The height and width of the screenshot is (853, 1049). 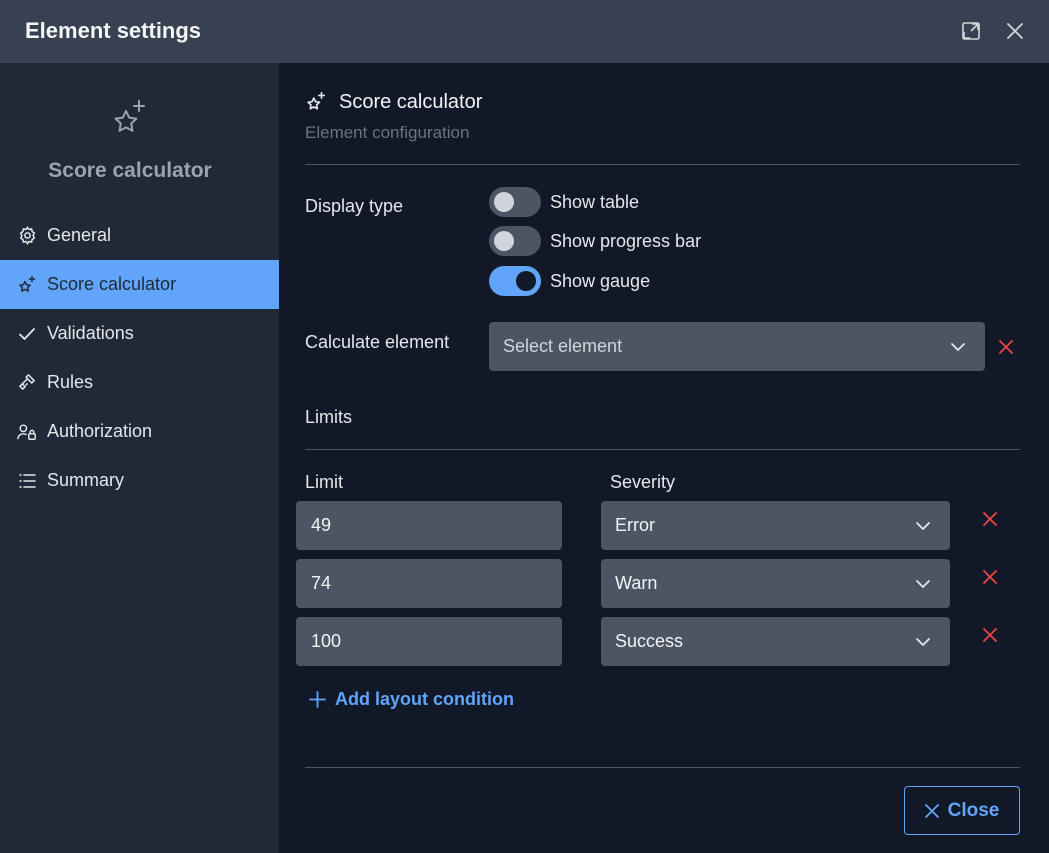 I want to click on sidebar-item-label: Authorization, so click(x=100, y=431).